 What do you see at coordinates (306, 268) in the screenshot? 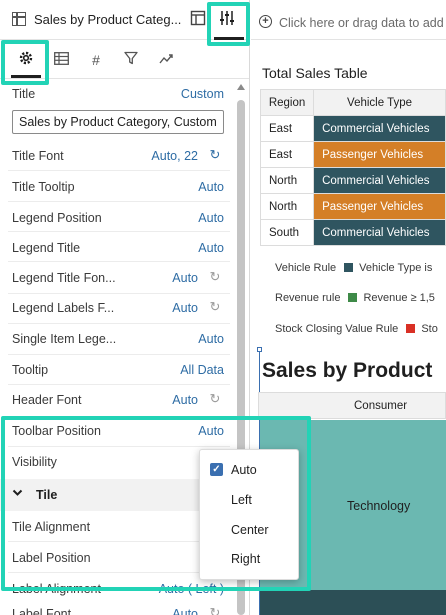
I see `rule-name: Vehicle Rule` at bounding box center [306, 268].